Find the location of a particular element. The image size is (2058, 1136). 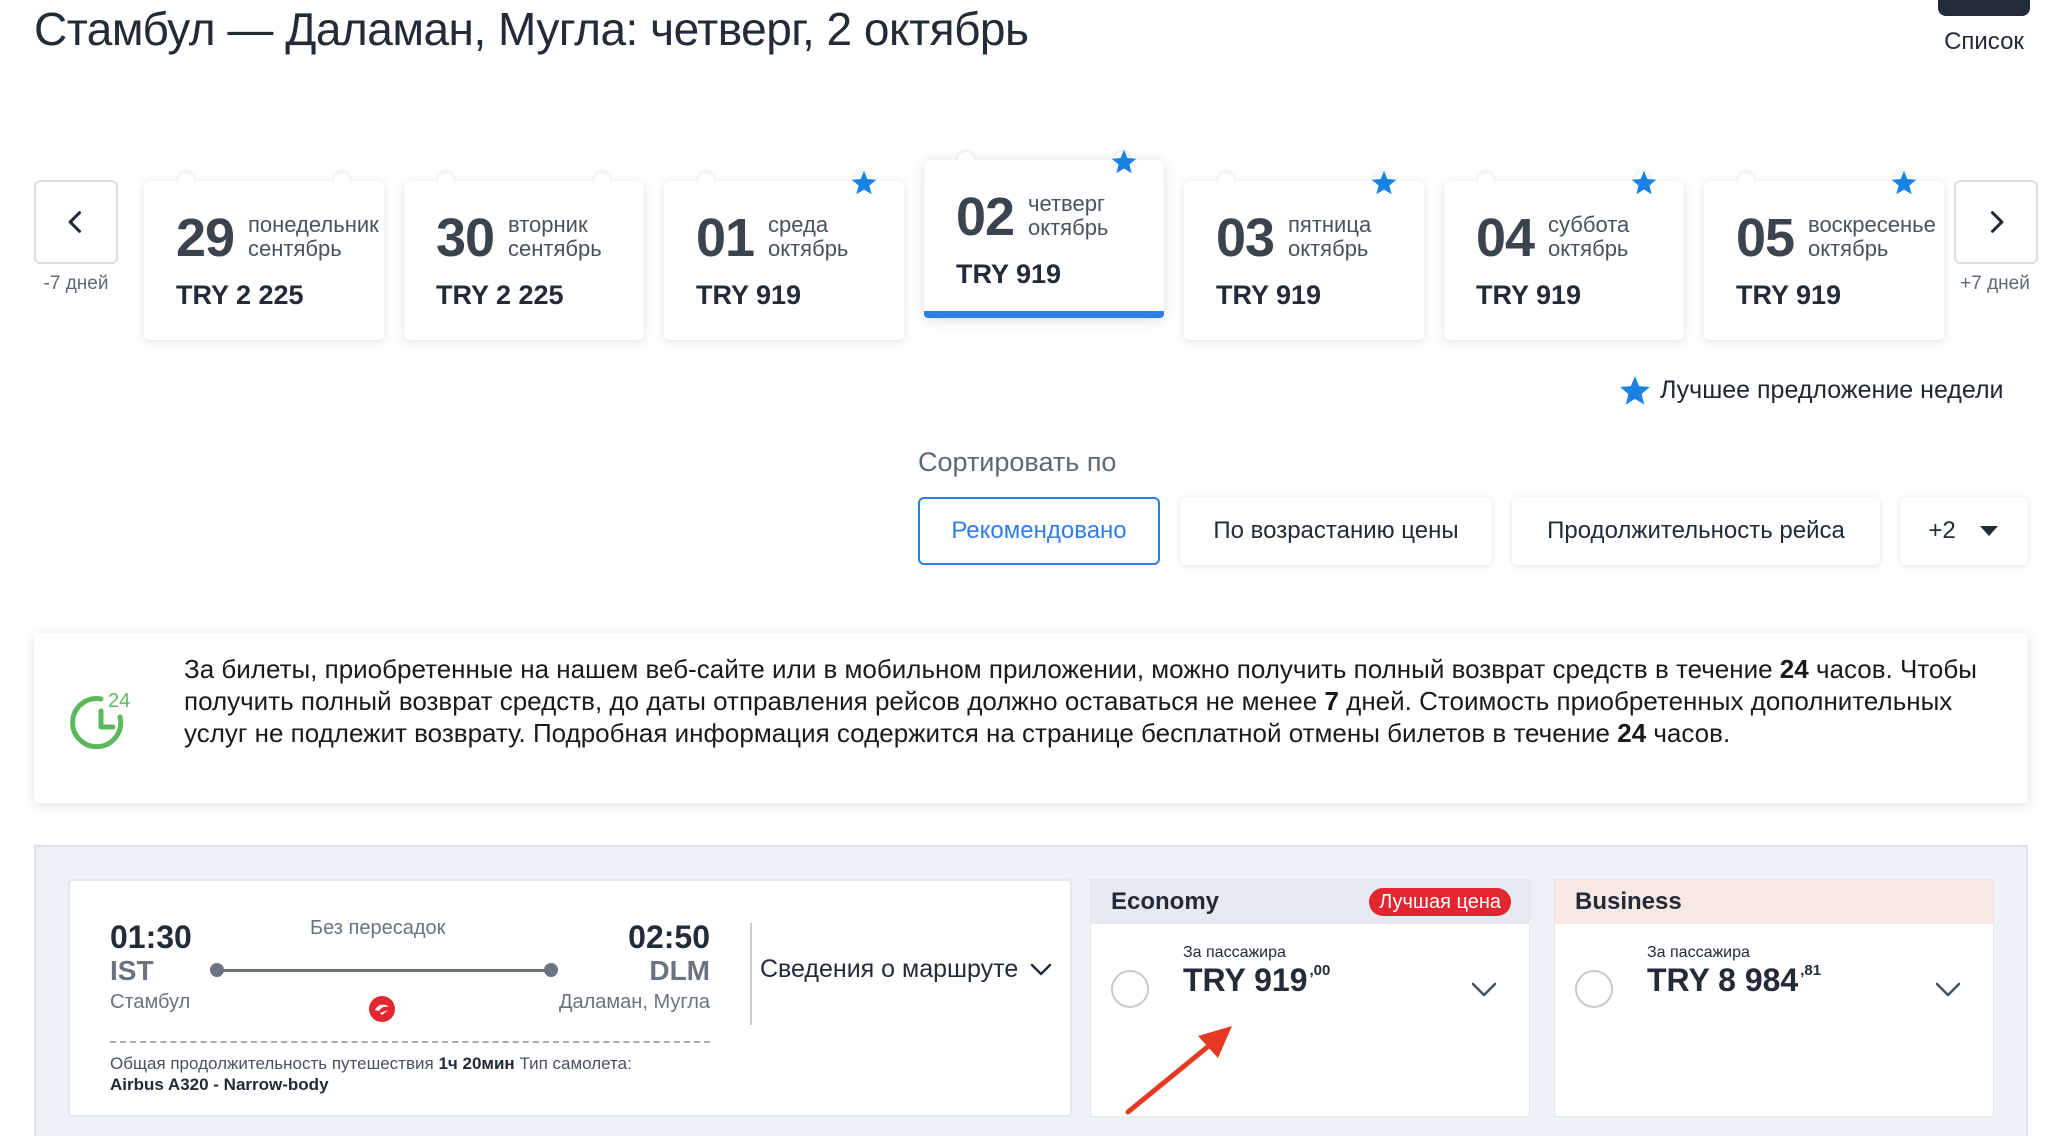

departure-code: IST is located at coordinates (132, 970).